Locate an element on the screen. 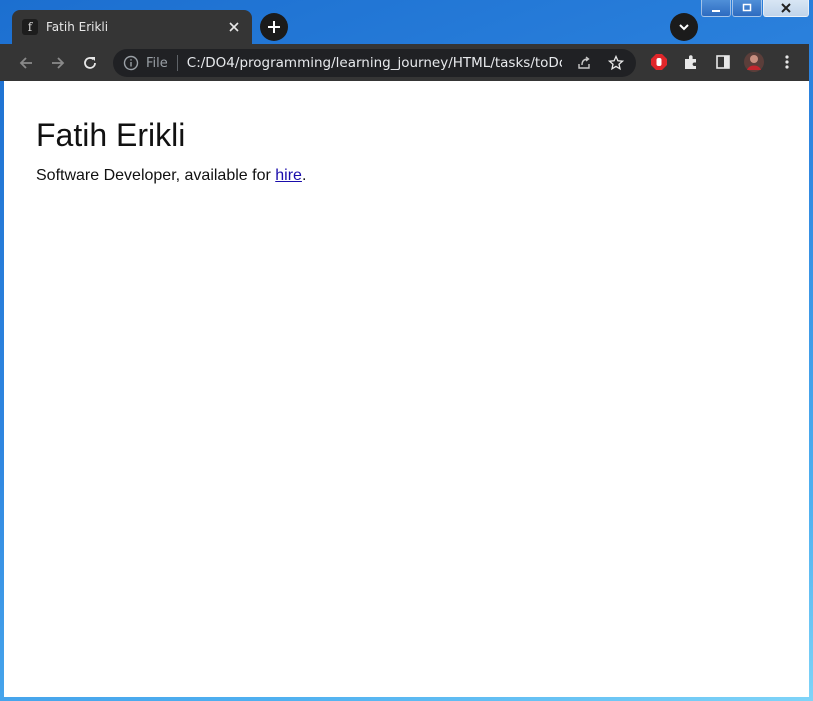 The height and width of the screenshot is (701, 813). arrow-right-icon is located at coordinates (58, 62).